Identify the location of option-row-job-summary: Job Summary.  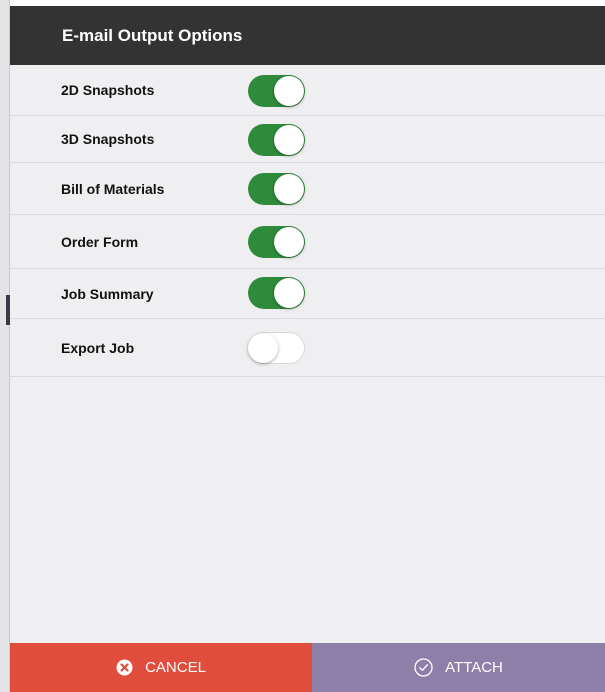
(307, 294).